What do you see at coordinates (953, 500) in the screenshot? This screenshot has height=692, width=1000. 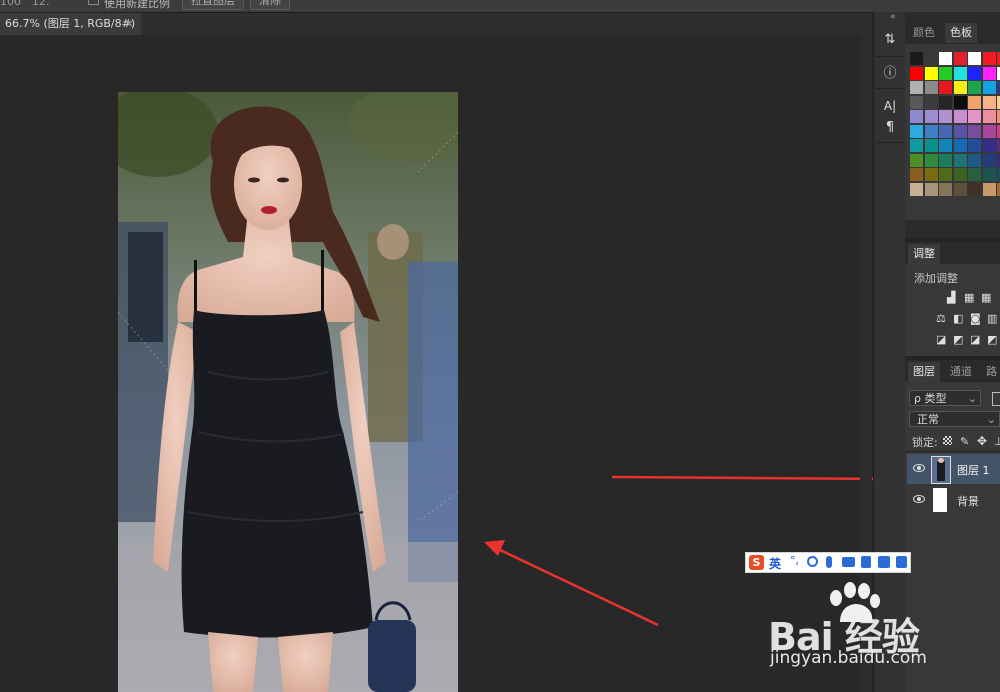 I see `layer-row-background: 背景` at bounding box center [953, 500].